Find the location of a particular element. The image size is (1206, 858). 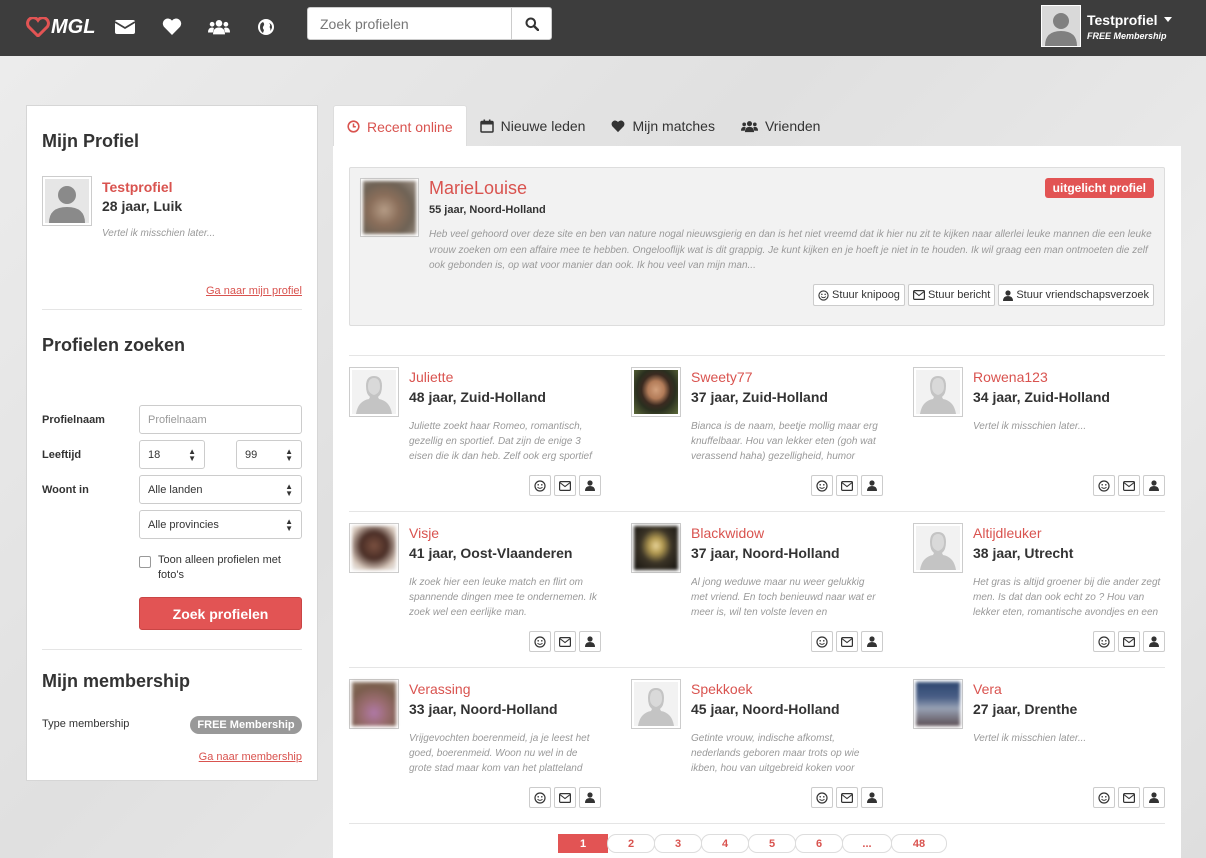

message-button: Stuur bericht is located at coordinates (951, 295).